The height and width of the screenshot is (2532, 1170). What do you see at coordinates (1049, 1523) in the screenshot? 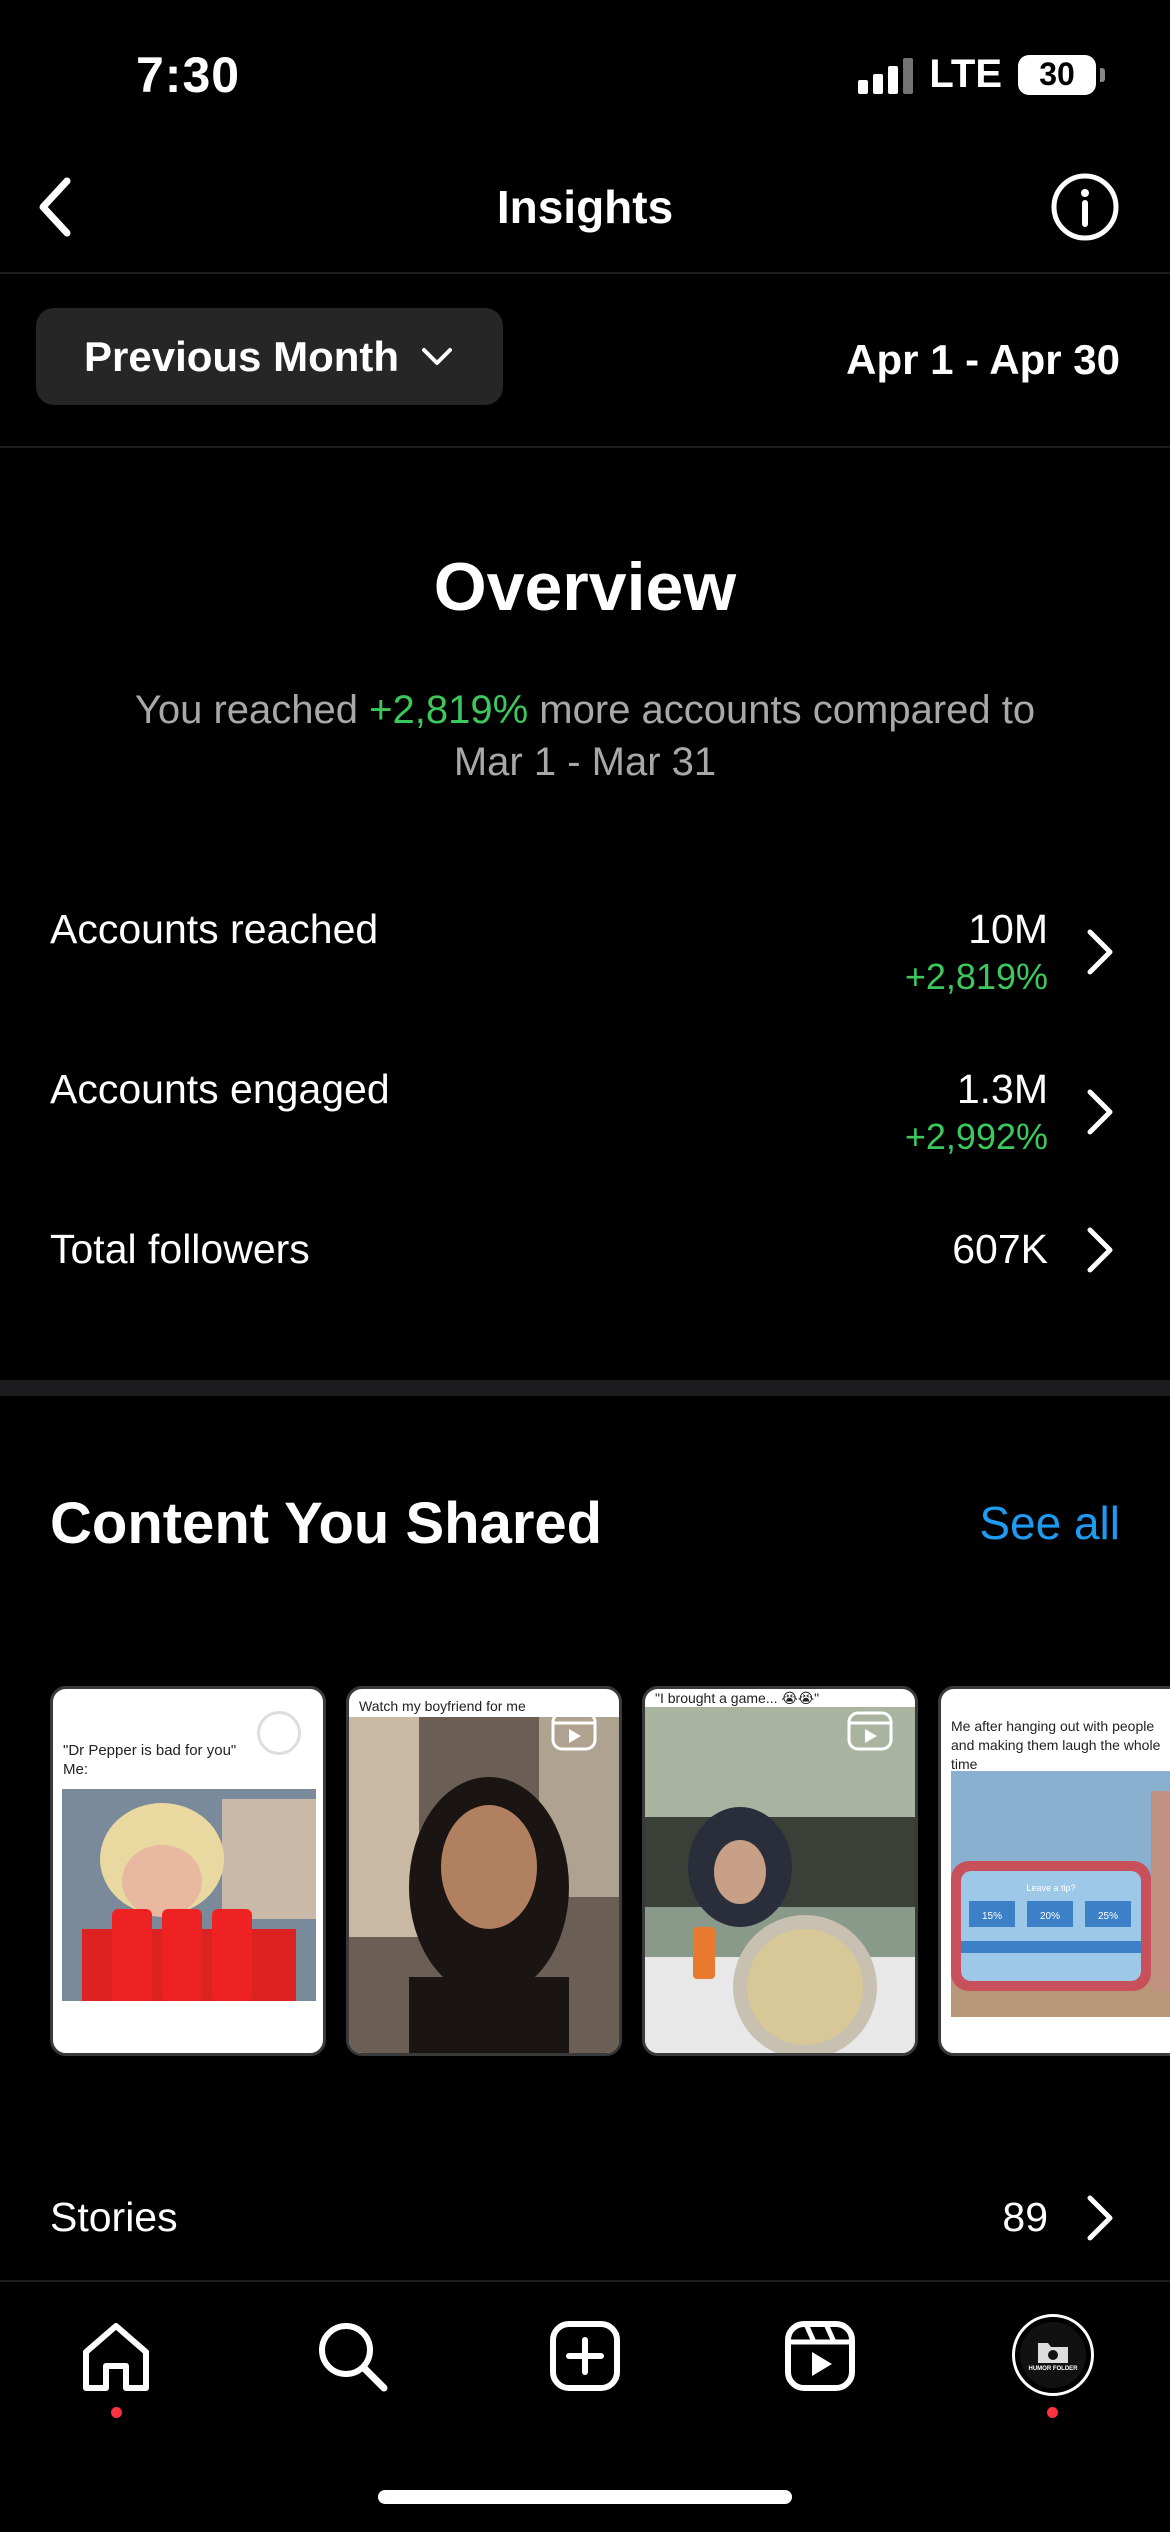
I see `see-all-link: See all` at bounding box center [1049, 1523].